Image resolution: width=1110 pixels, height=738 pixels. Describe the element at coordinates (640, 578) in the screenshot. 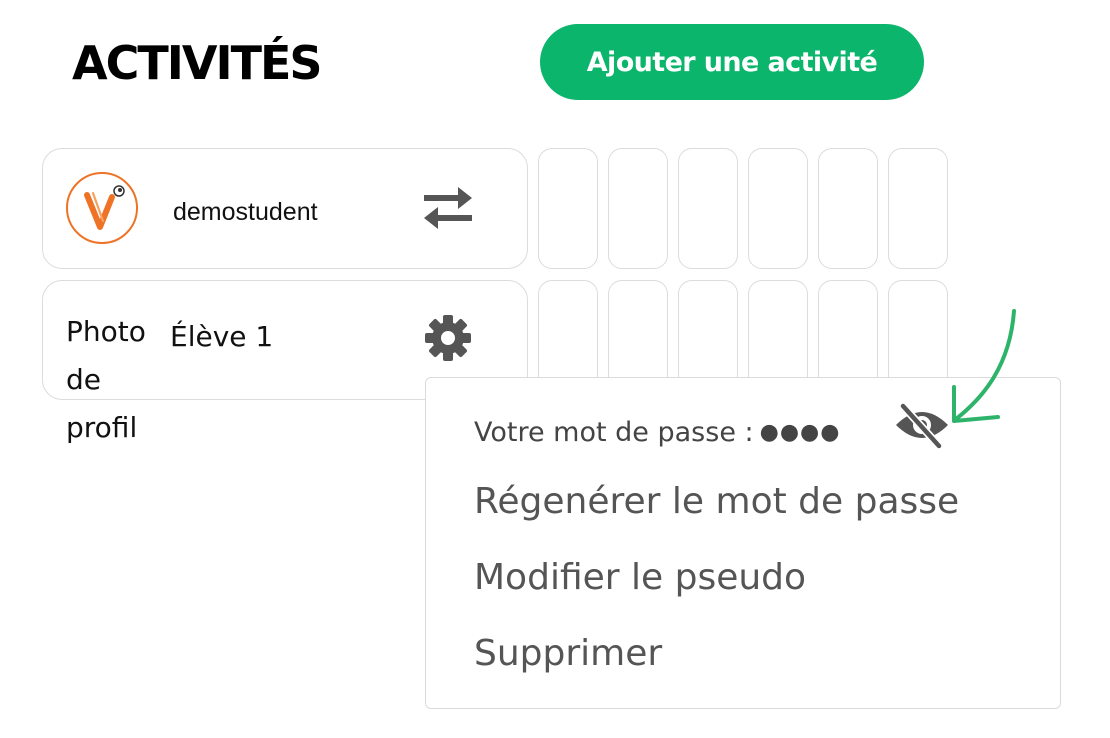

I see `menu-item-edit-username: Modifier le pseudo` at that location.